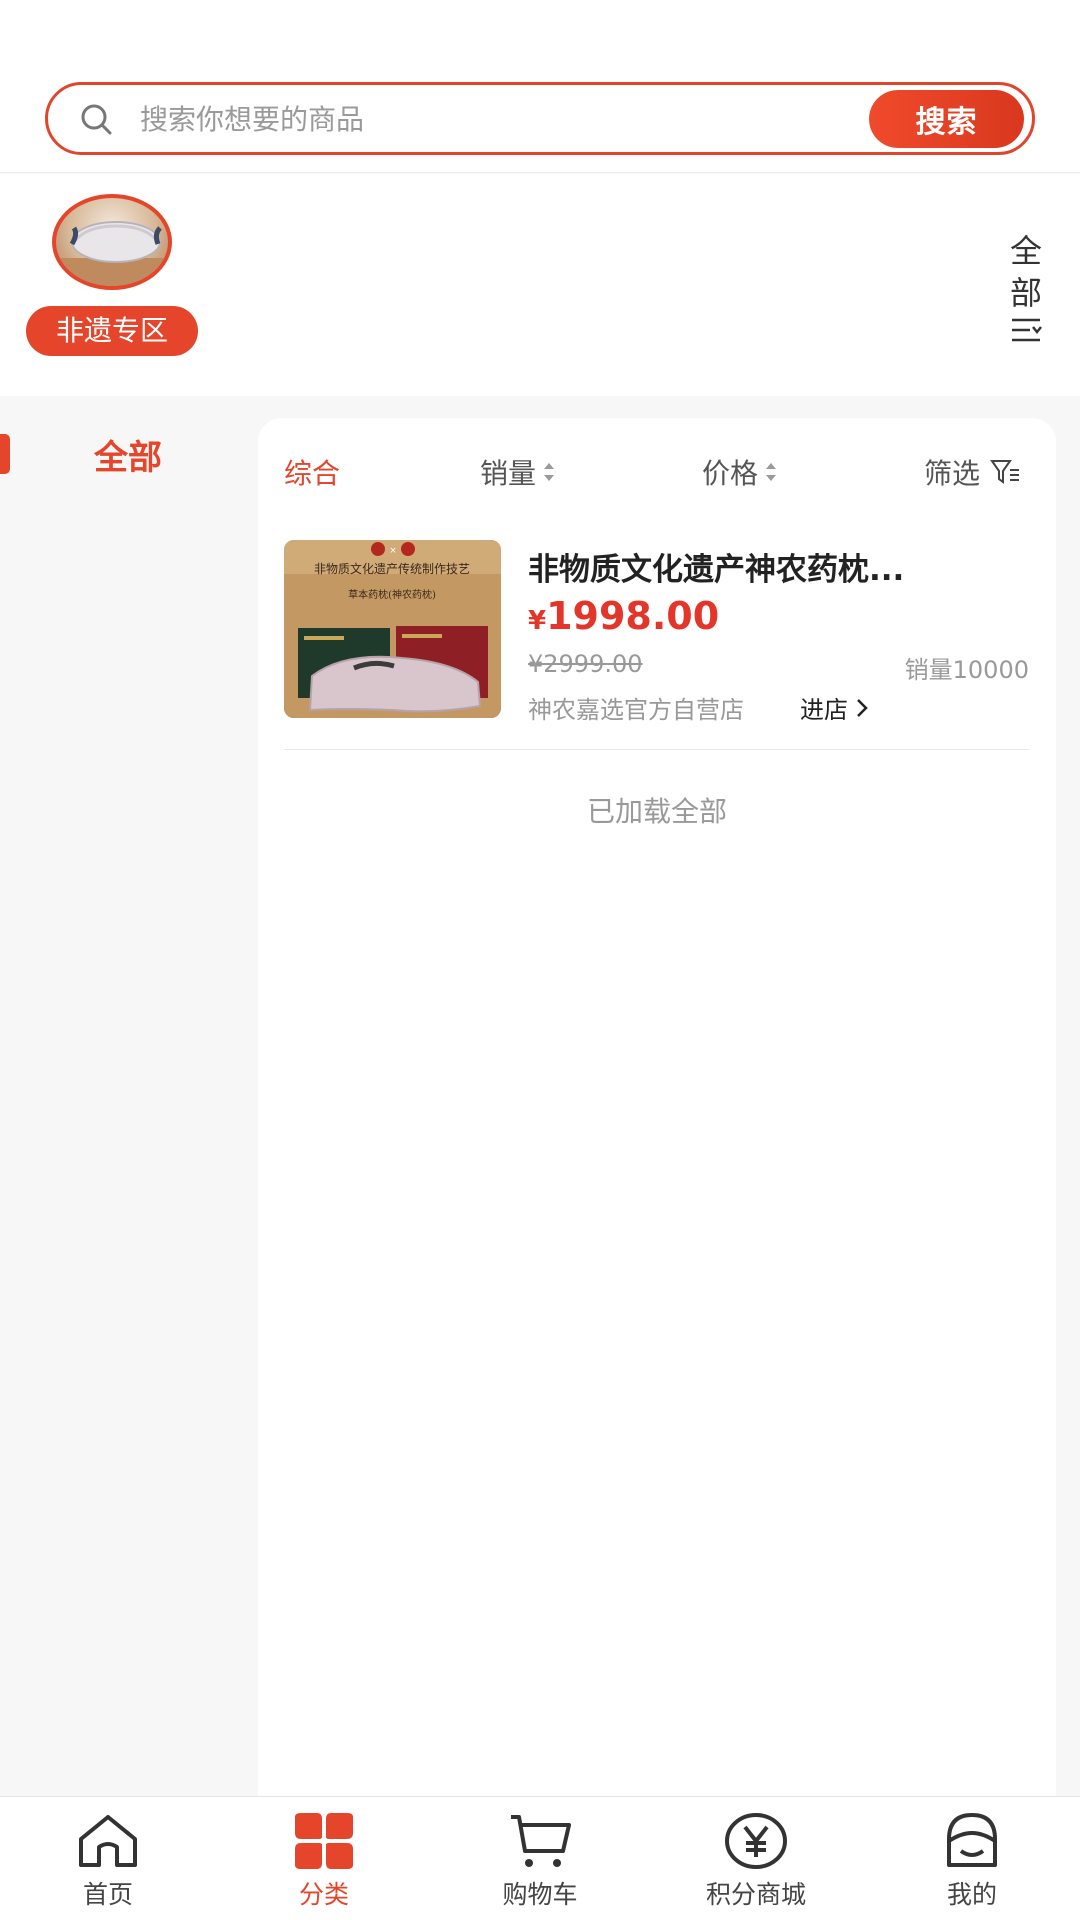 The height and width of the screenshot is (1920, 1080). What do you see at coordinates (862, 707) in the screenshot?
I see `chevron-right-icon` at bounding box center [862, 707].